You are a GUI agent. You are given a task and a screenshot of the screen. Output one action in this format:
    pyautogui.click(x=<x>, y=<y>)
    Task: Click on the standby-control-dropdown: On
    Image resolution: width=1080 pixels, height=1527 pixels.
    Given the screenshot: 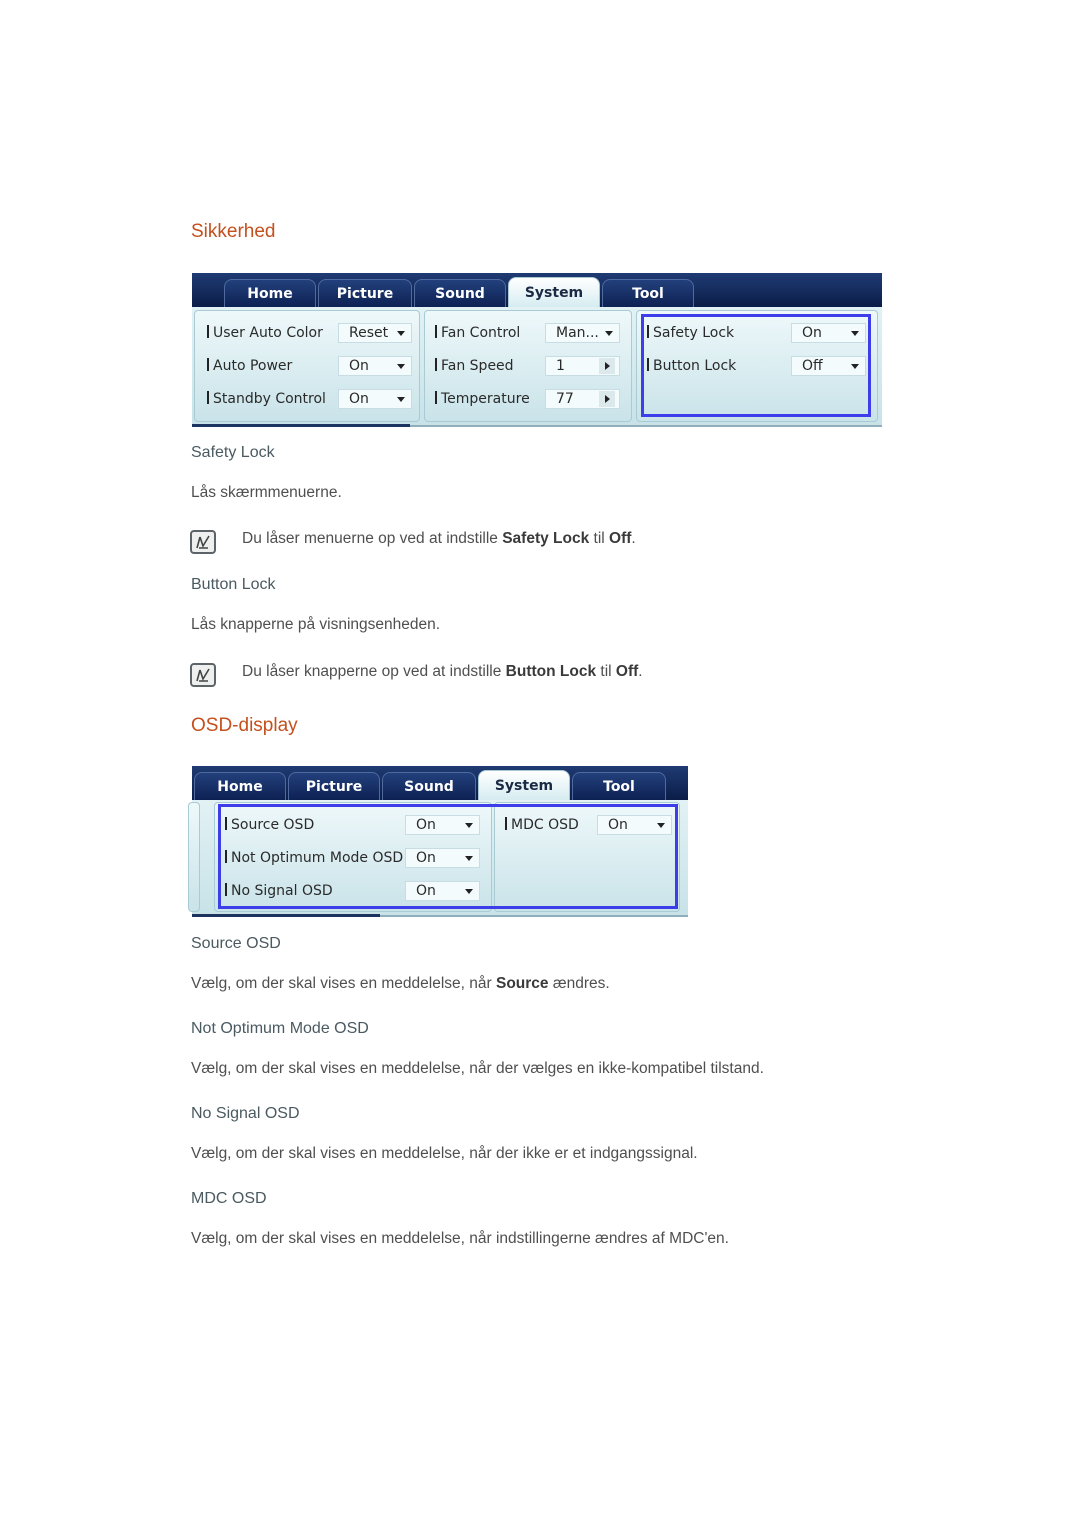 What is the action you would take?
    pyautogui.click(x=375, y=399)
    